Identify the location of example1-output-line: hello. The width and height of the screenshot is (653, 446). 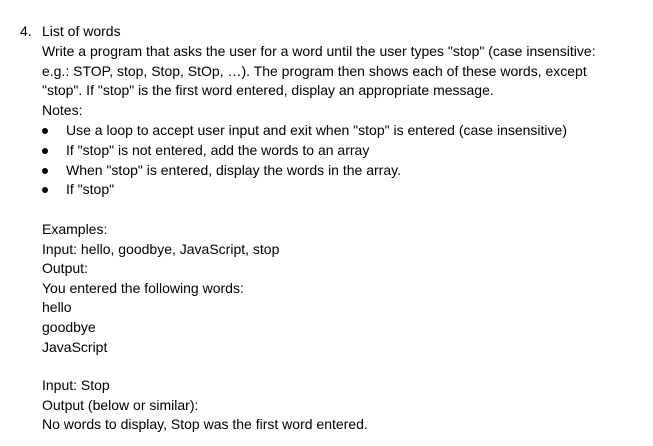
(57, 307).